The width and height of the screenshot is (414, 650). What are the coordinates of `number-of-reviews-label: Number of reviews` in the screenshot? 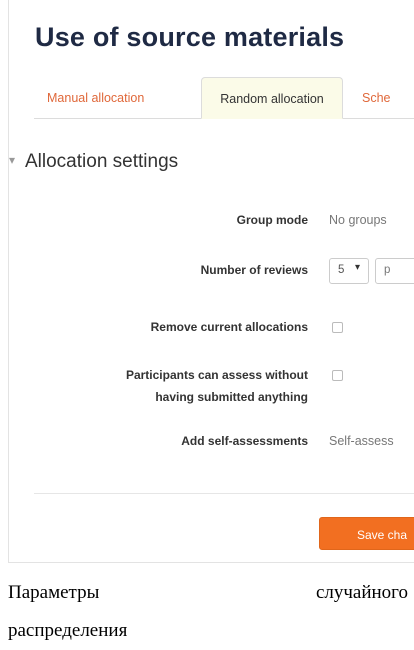 It's located at (254, 270).